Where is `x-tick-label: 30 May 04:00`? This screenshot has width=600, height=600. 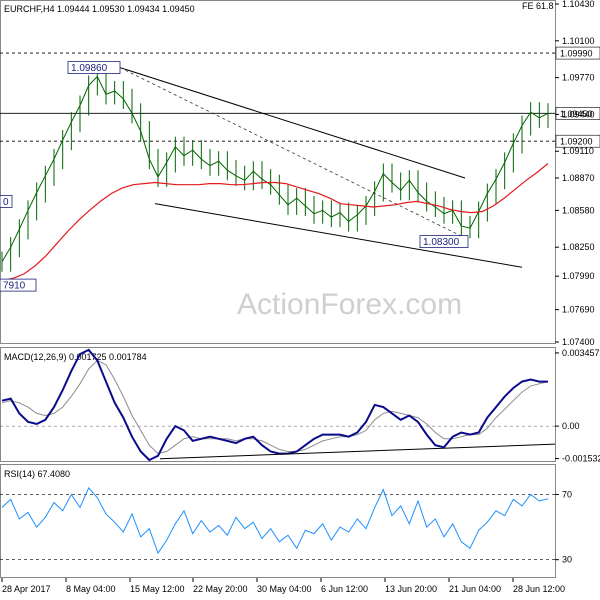 x-tick-label: 30 May 04:00 is located at coordinates (284, 589).